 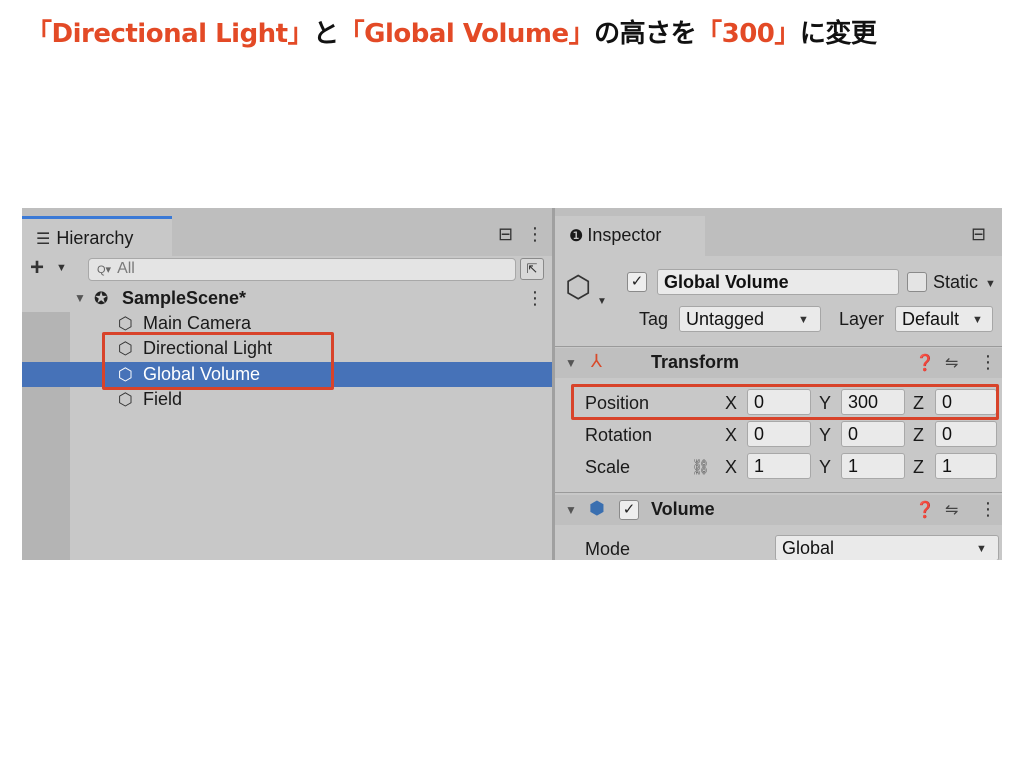 What do you see at coordinates (596, 361) in the screenshot?
I see `transform-icon: ⅄` at bounding box center [596, 361].